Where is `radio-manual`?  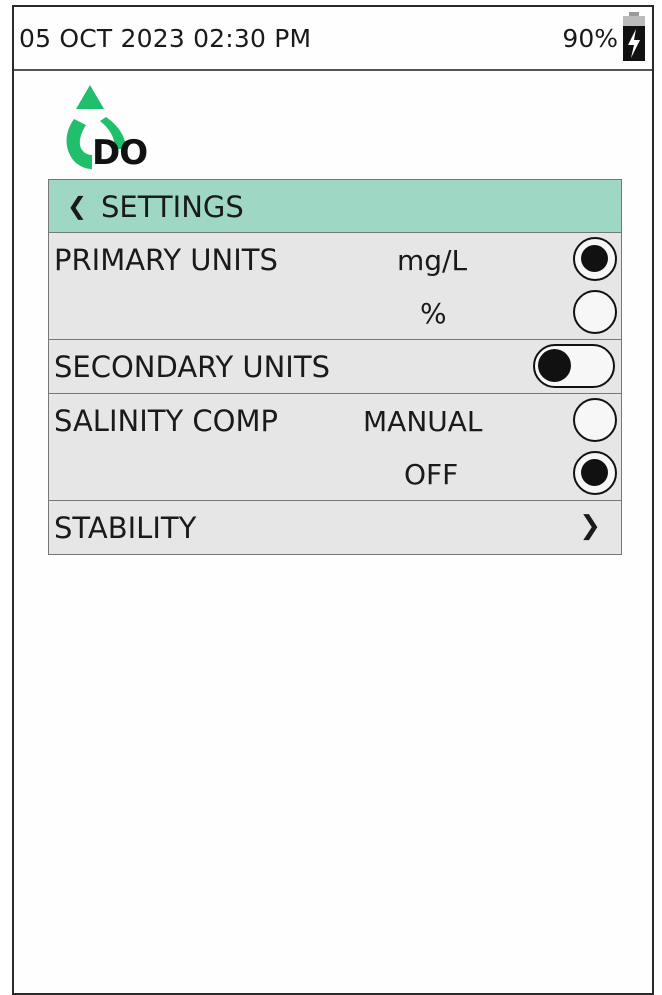 radio-manual is located at coordinates (595, 420).